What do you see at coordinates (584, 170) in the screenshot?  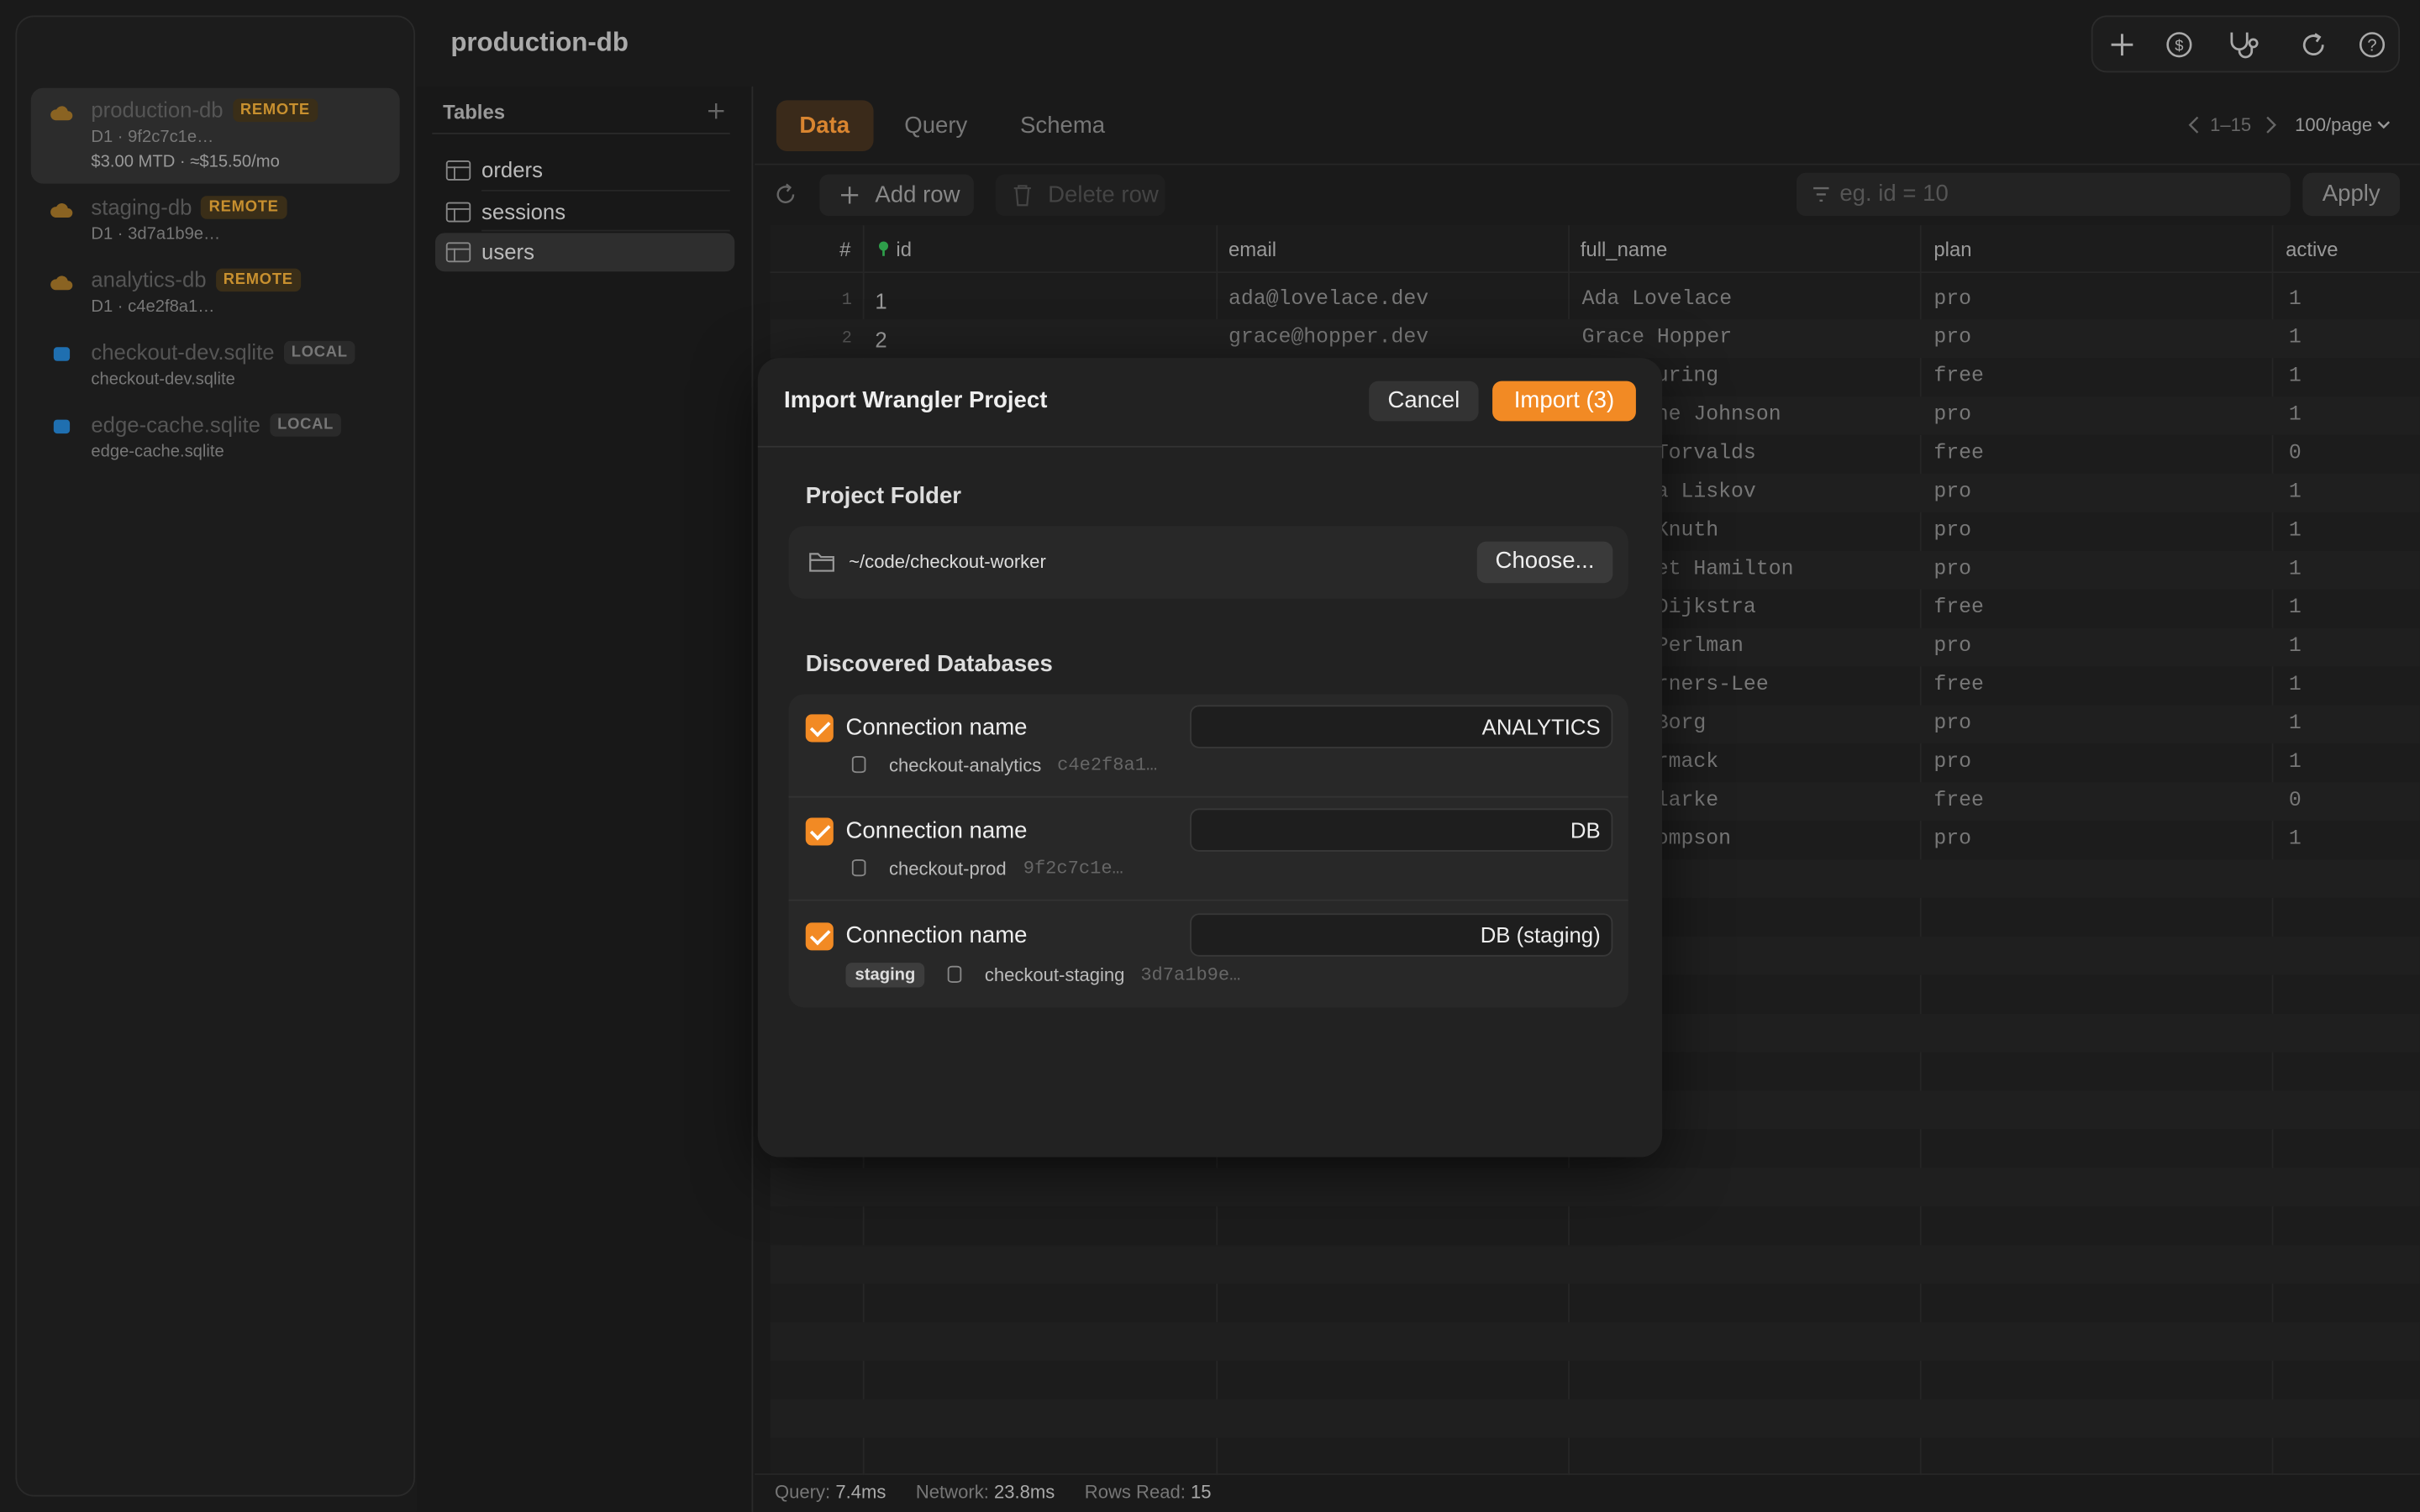 I see `table-item-orders: orders` at bounding box center [584, 170].